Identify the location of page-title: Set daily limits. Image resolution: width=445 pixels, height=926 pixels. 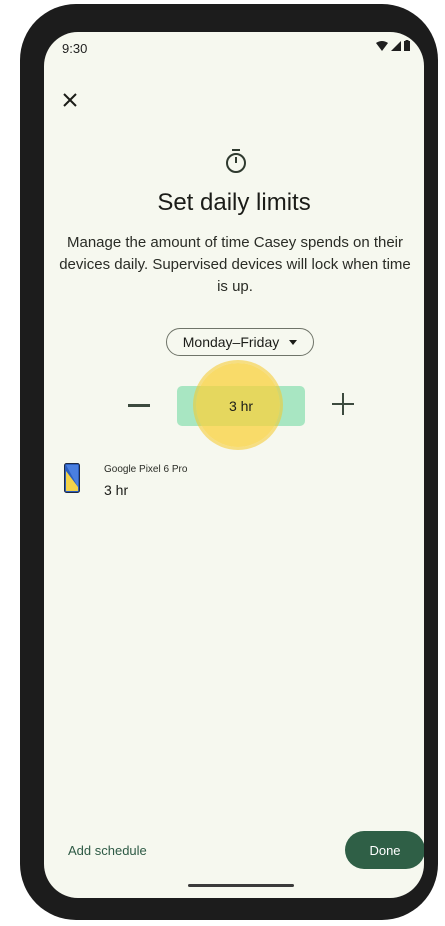
(234, 202).